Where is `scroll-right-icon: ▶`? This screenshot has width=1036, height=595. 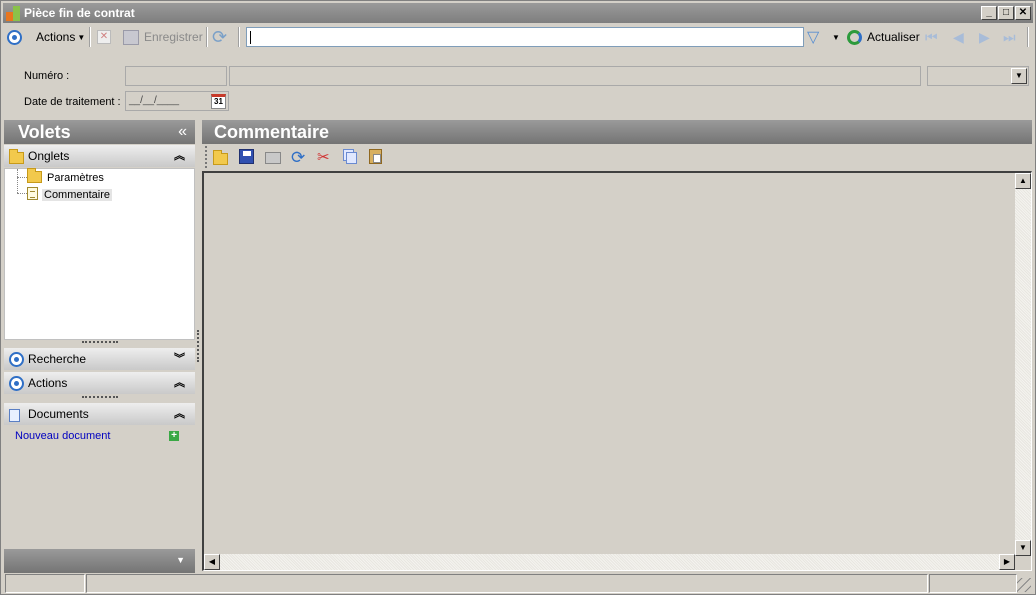
scroll-right-icon: ▶ is located at coordinates (1007, 562).